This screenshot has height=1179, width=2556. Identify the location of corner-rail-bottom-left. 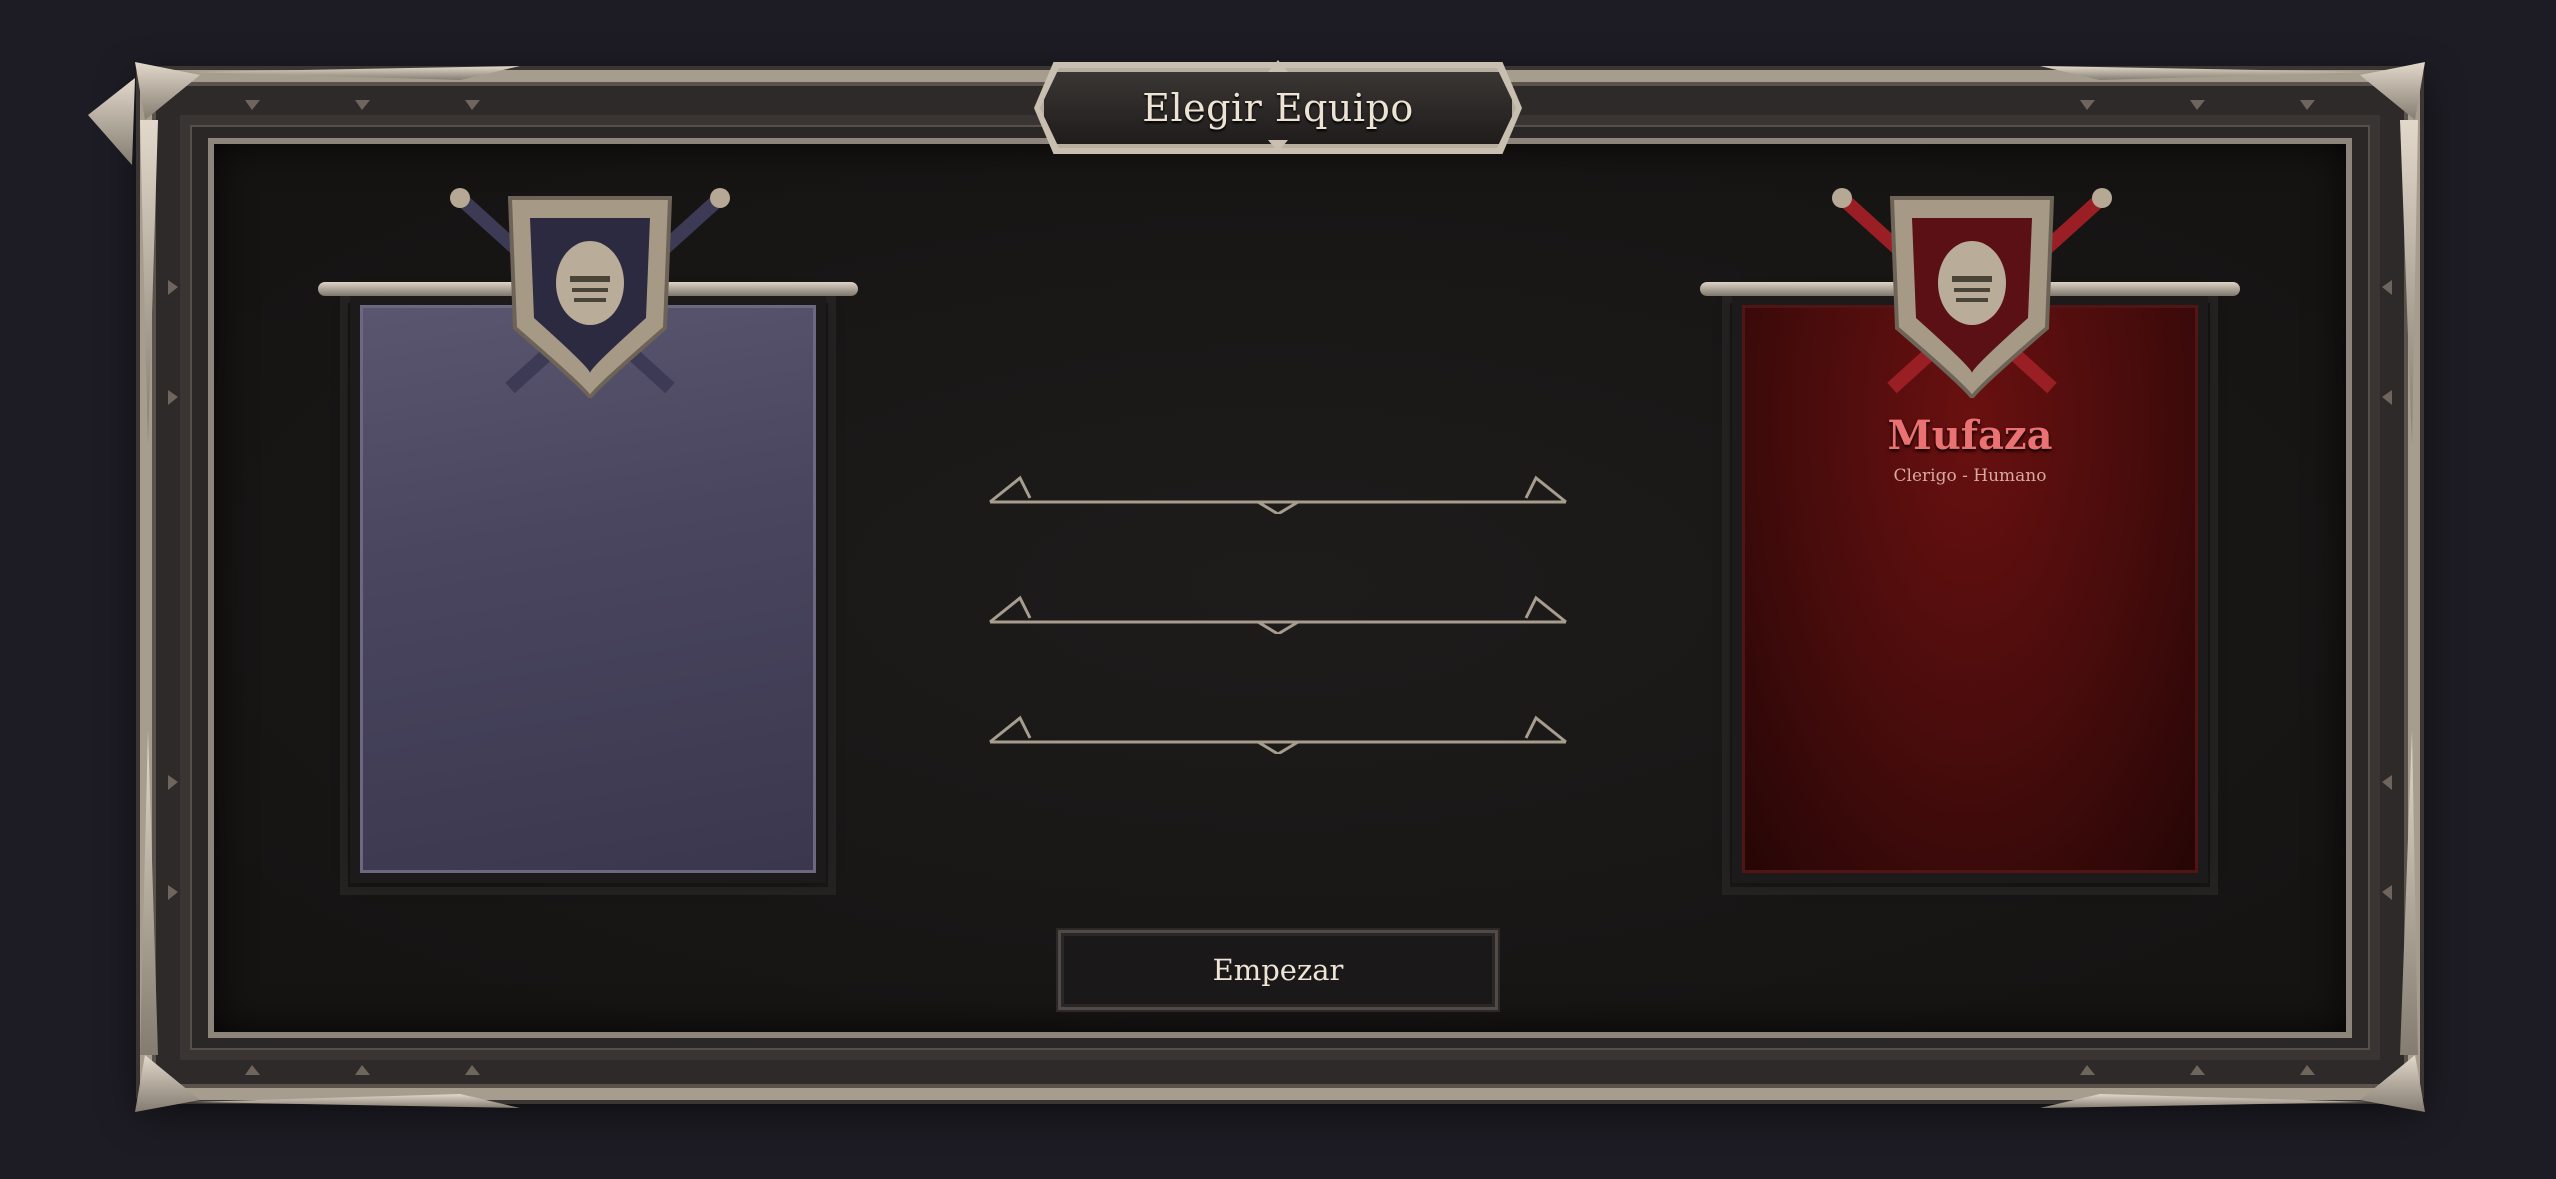
(355, 1101).